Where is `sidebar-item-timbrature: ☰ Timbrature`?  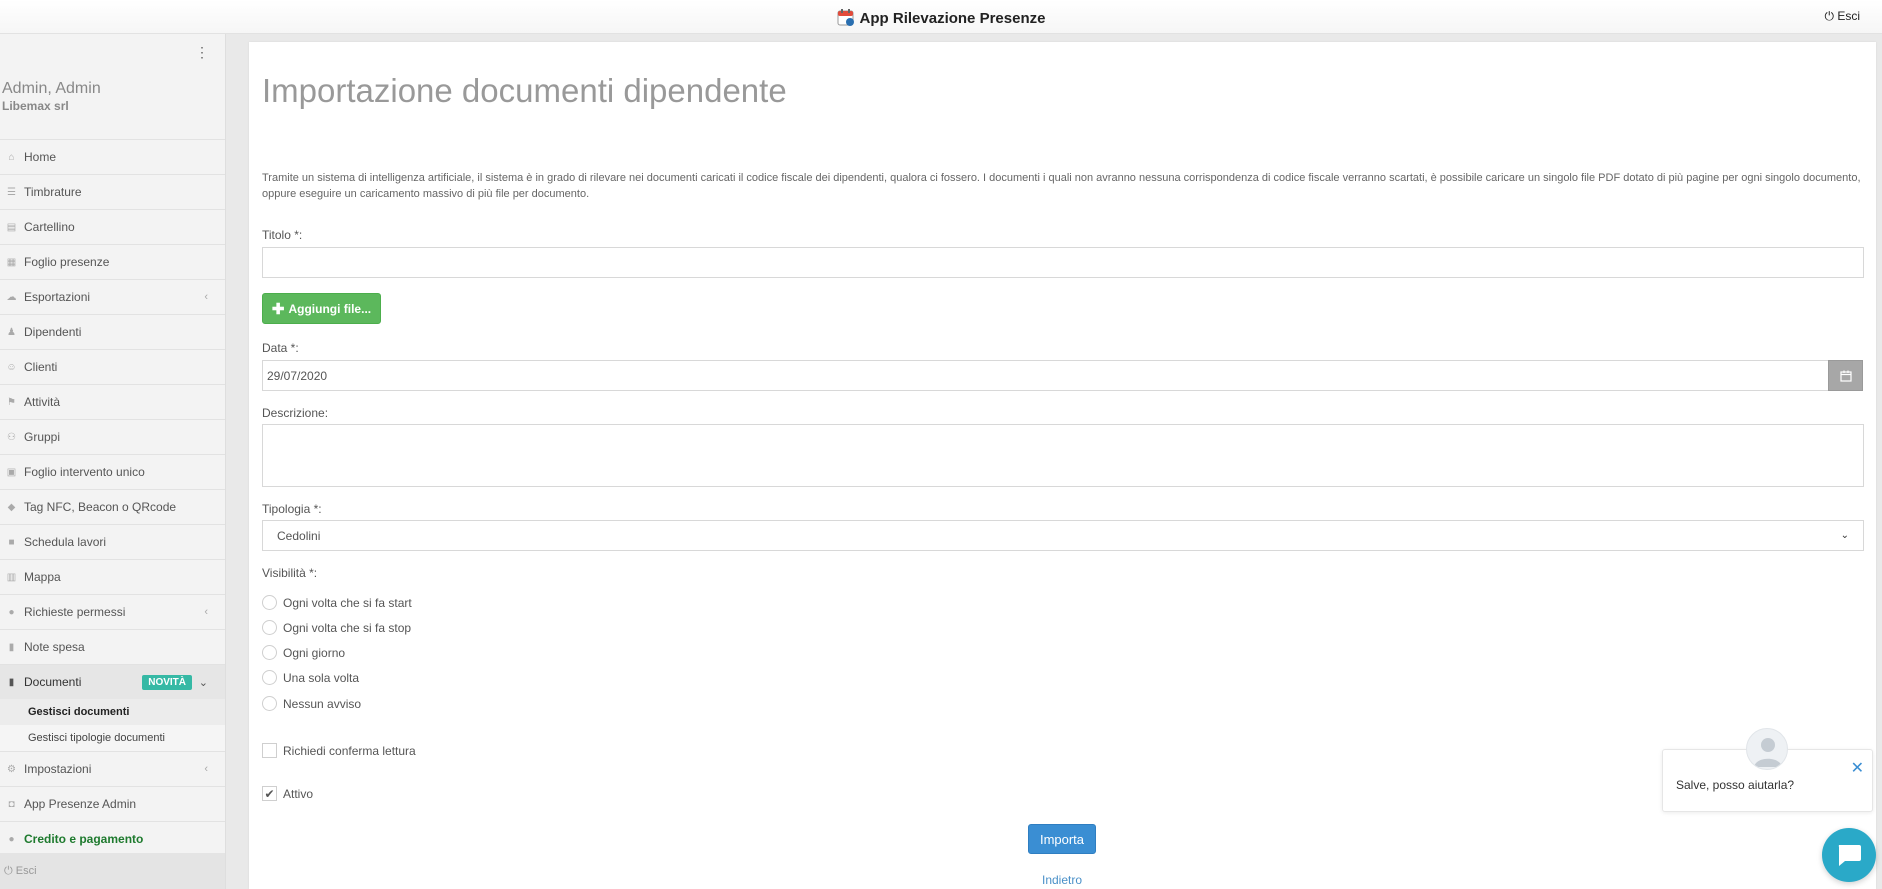
sidebar-item-timbrature: ☰ Timbrature is located at coordinates (112, 191).